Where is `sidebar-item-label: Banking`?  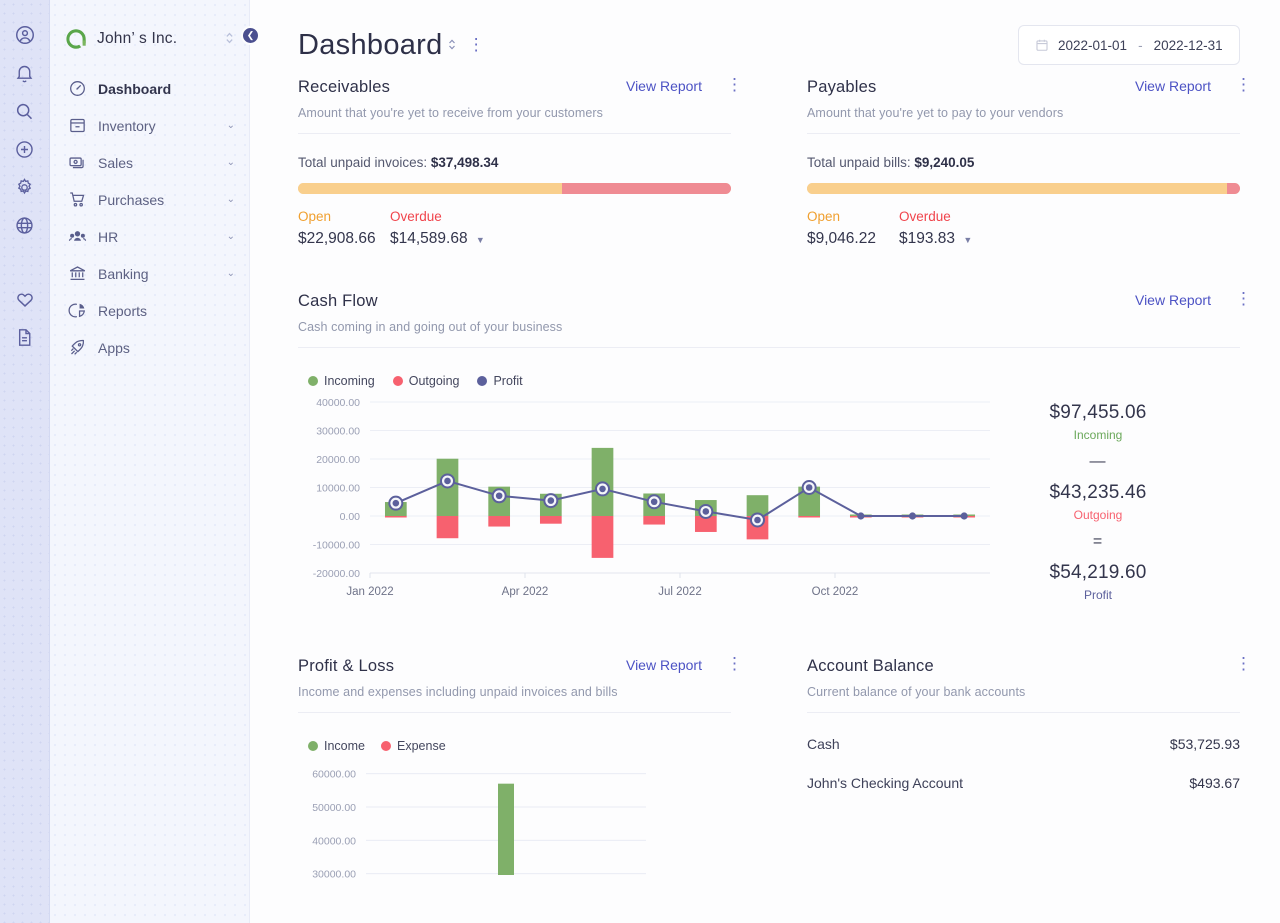 sidebar-item-label: Banking is located at coordinates (123, 273).